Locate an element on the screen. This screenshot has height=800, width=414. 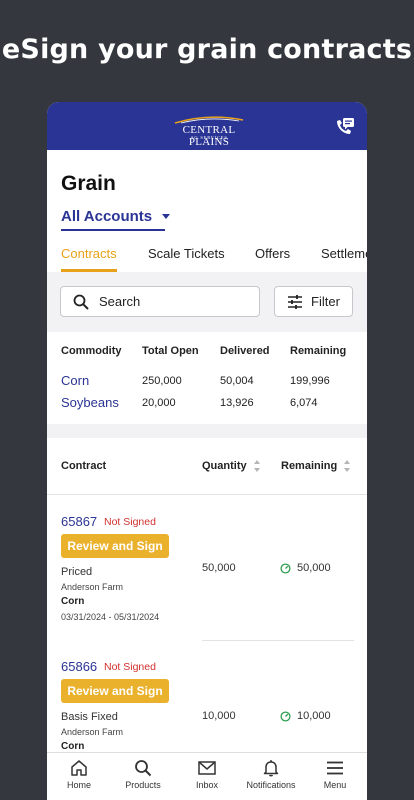
tab-offers: Offers is located at coordinates (272, 253).